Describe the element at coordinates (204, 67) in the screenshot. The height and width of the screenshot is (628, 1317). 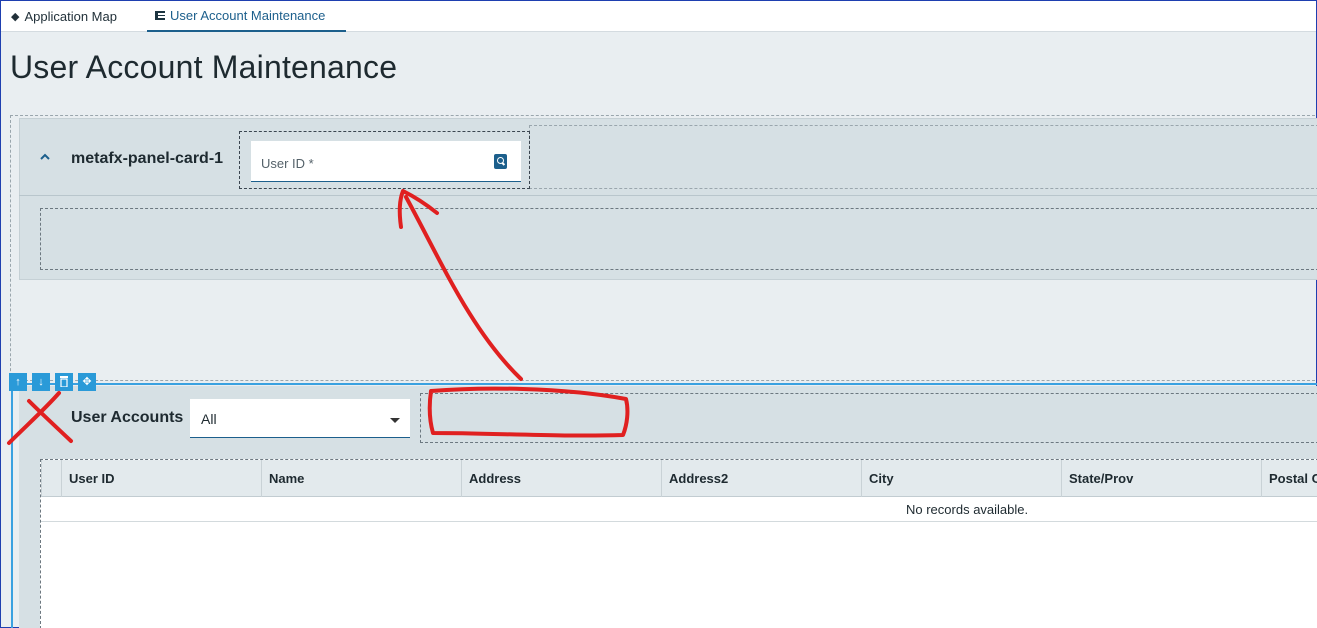
I see `page-title: User Account Maintenance` at that location.